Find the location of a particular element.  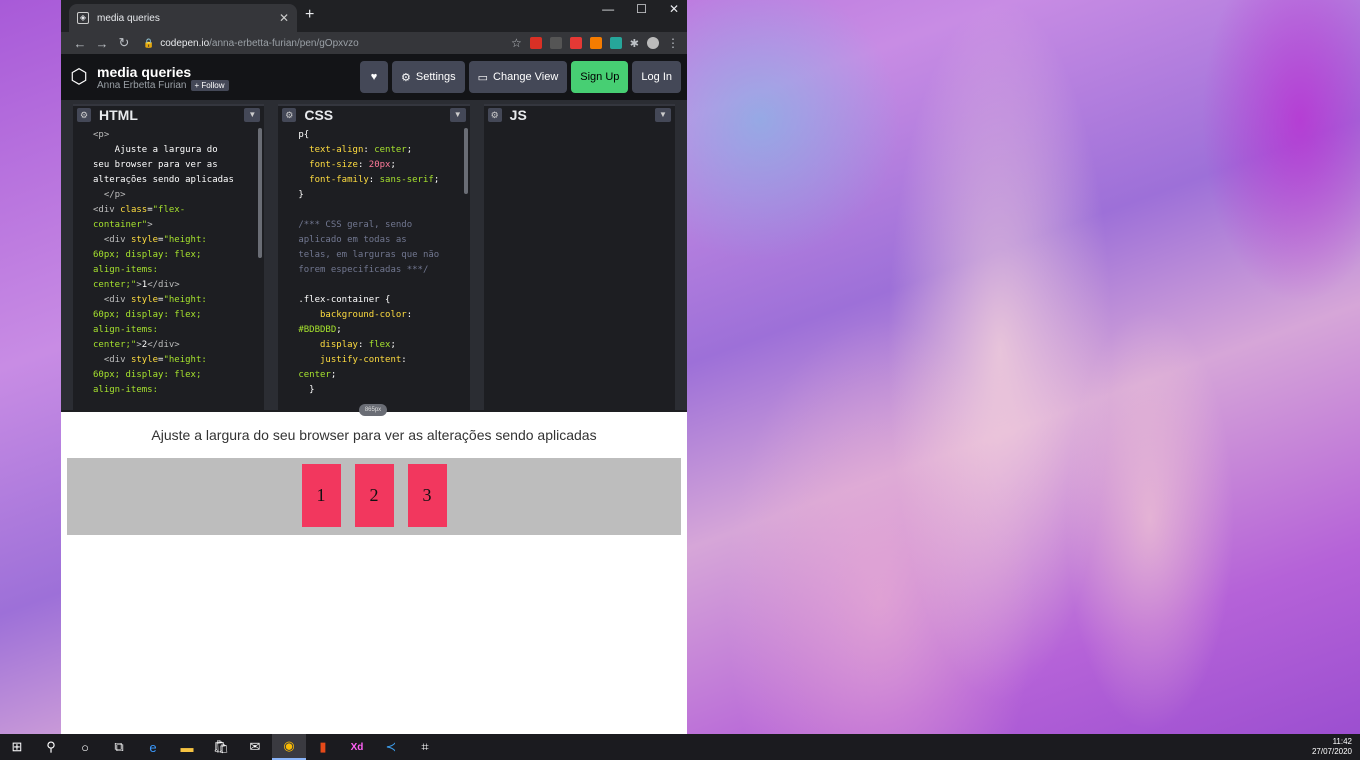

new-tab-icon: + is located at coordinates (309, 15).